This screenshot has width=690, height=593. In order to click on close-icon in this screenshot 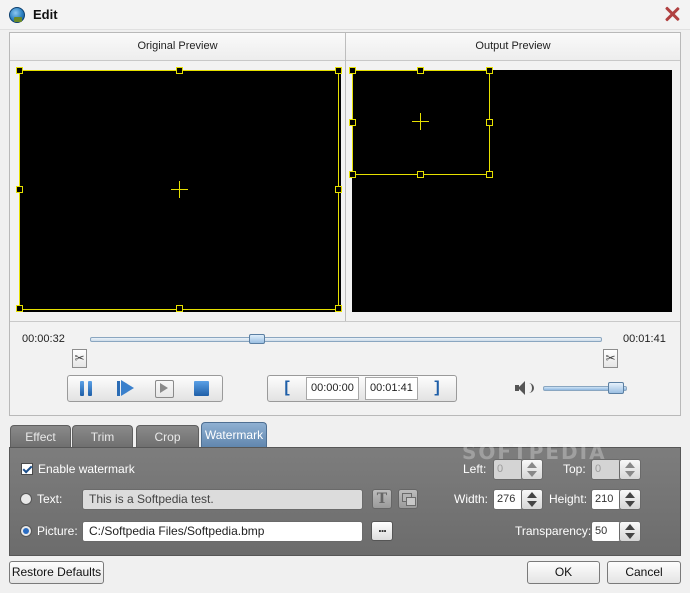, I will do `click(672, 14)`.